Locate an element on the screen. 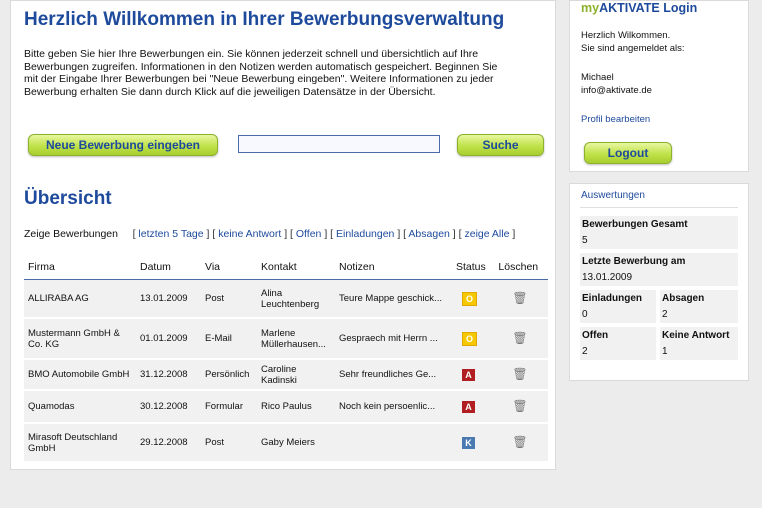 This screenshot has height=508, width=762. column-header-via: Via is located at coordinates (229, 268).